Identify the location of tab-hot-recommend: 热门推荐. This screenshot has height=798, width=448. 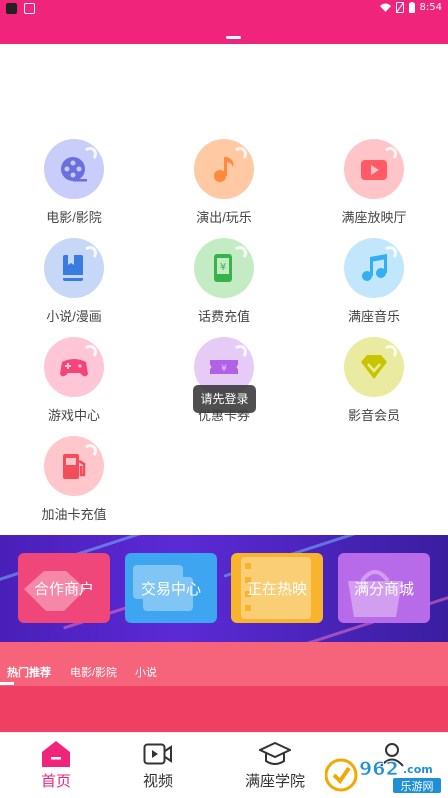
(29, 672).